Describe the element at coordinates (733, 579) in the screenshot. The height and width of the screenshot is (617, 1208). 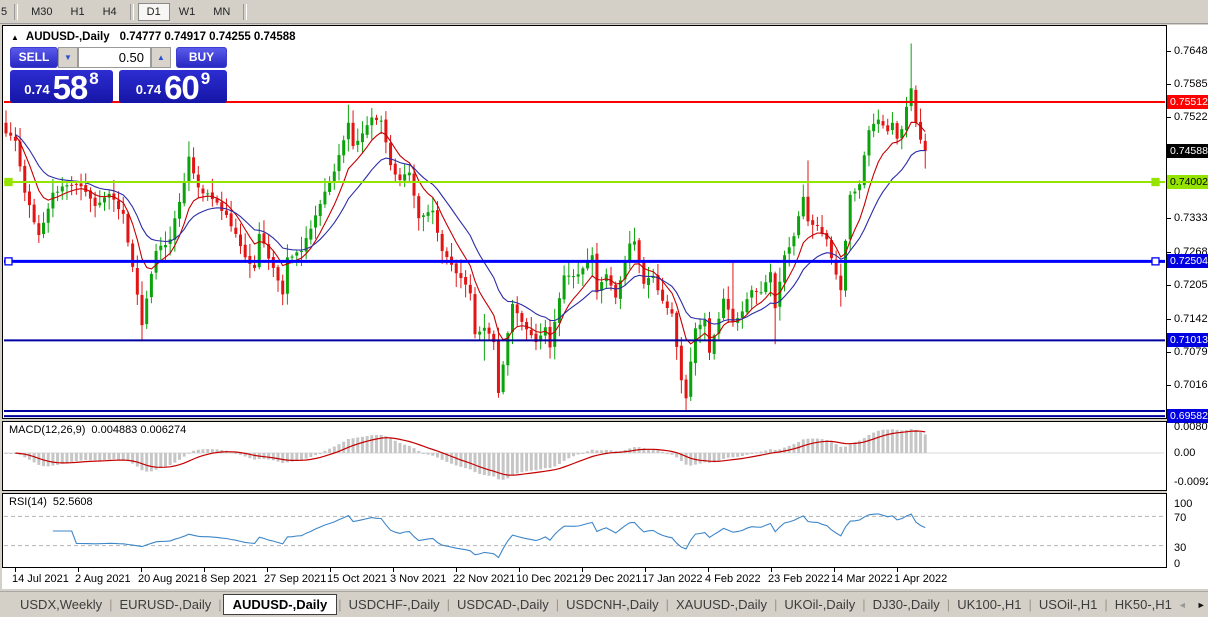
I see `date-label: 4 Feb 2022` at that location.